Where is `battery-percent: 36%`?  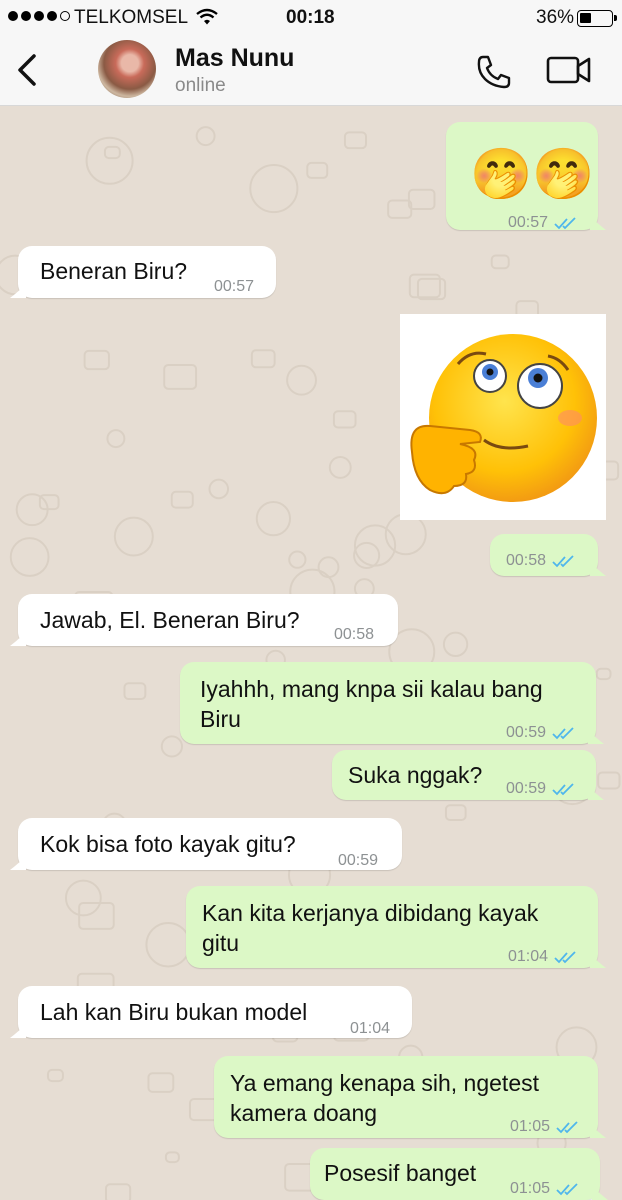
battery-percent: 36% is located at coordinates (555, 17).